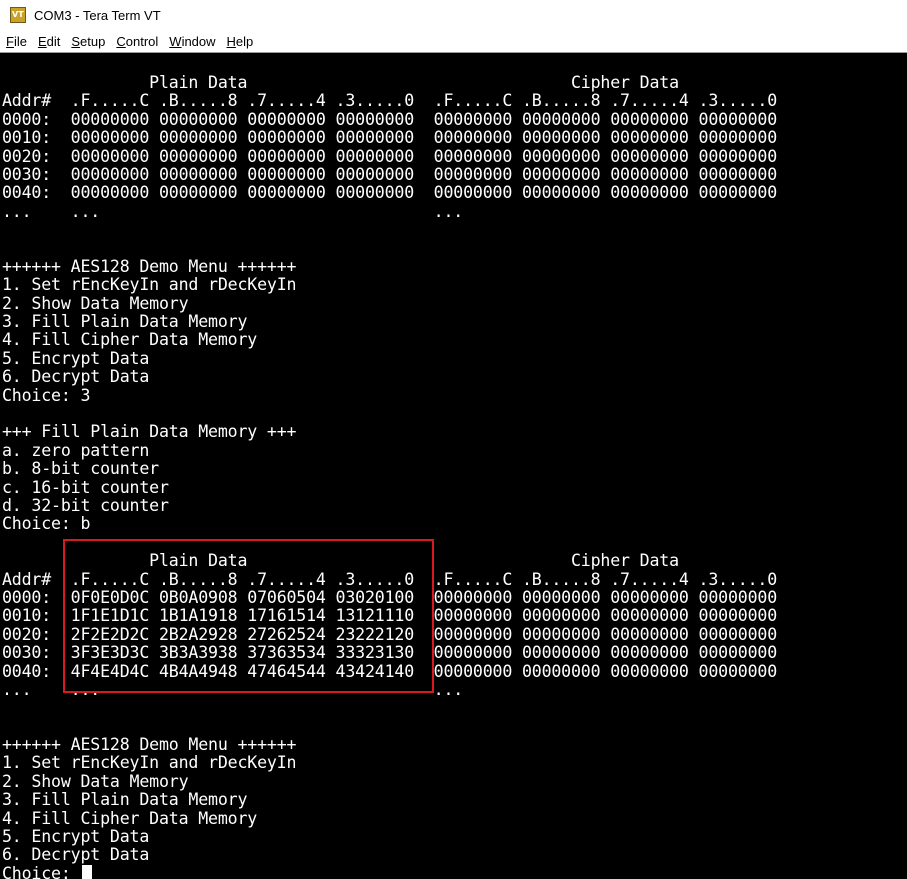 Image resolution: width=907 pixels, height=879 pixels. Describe the element at coordinates (93, 41) in the screenshot. I see `menu-setup-rest: etup` at that location.